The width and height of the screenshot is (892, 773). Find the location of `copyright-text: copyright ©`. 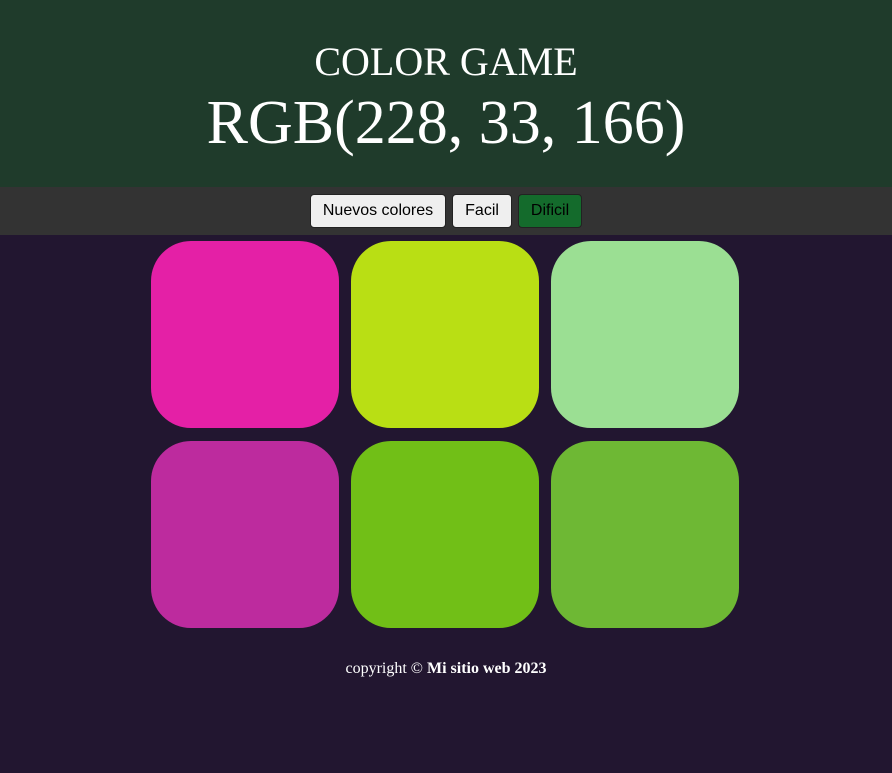

copyright-text: copyright © is located at coordinates (384, 668).